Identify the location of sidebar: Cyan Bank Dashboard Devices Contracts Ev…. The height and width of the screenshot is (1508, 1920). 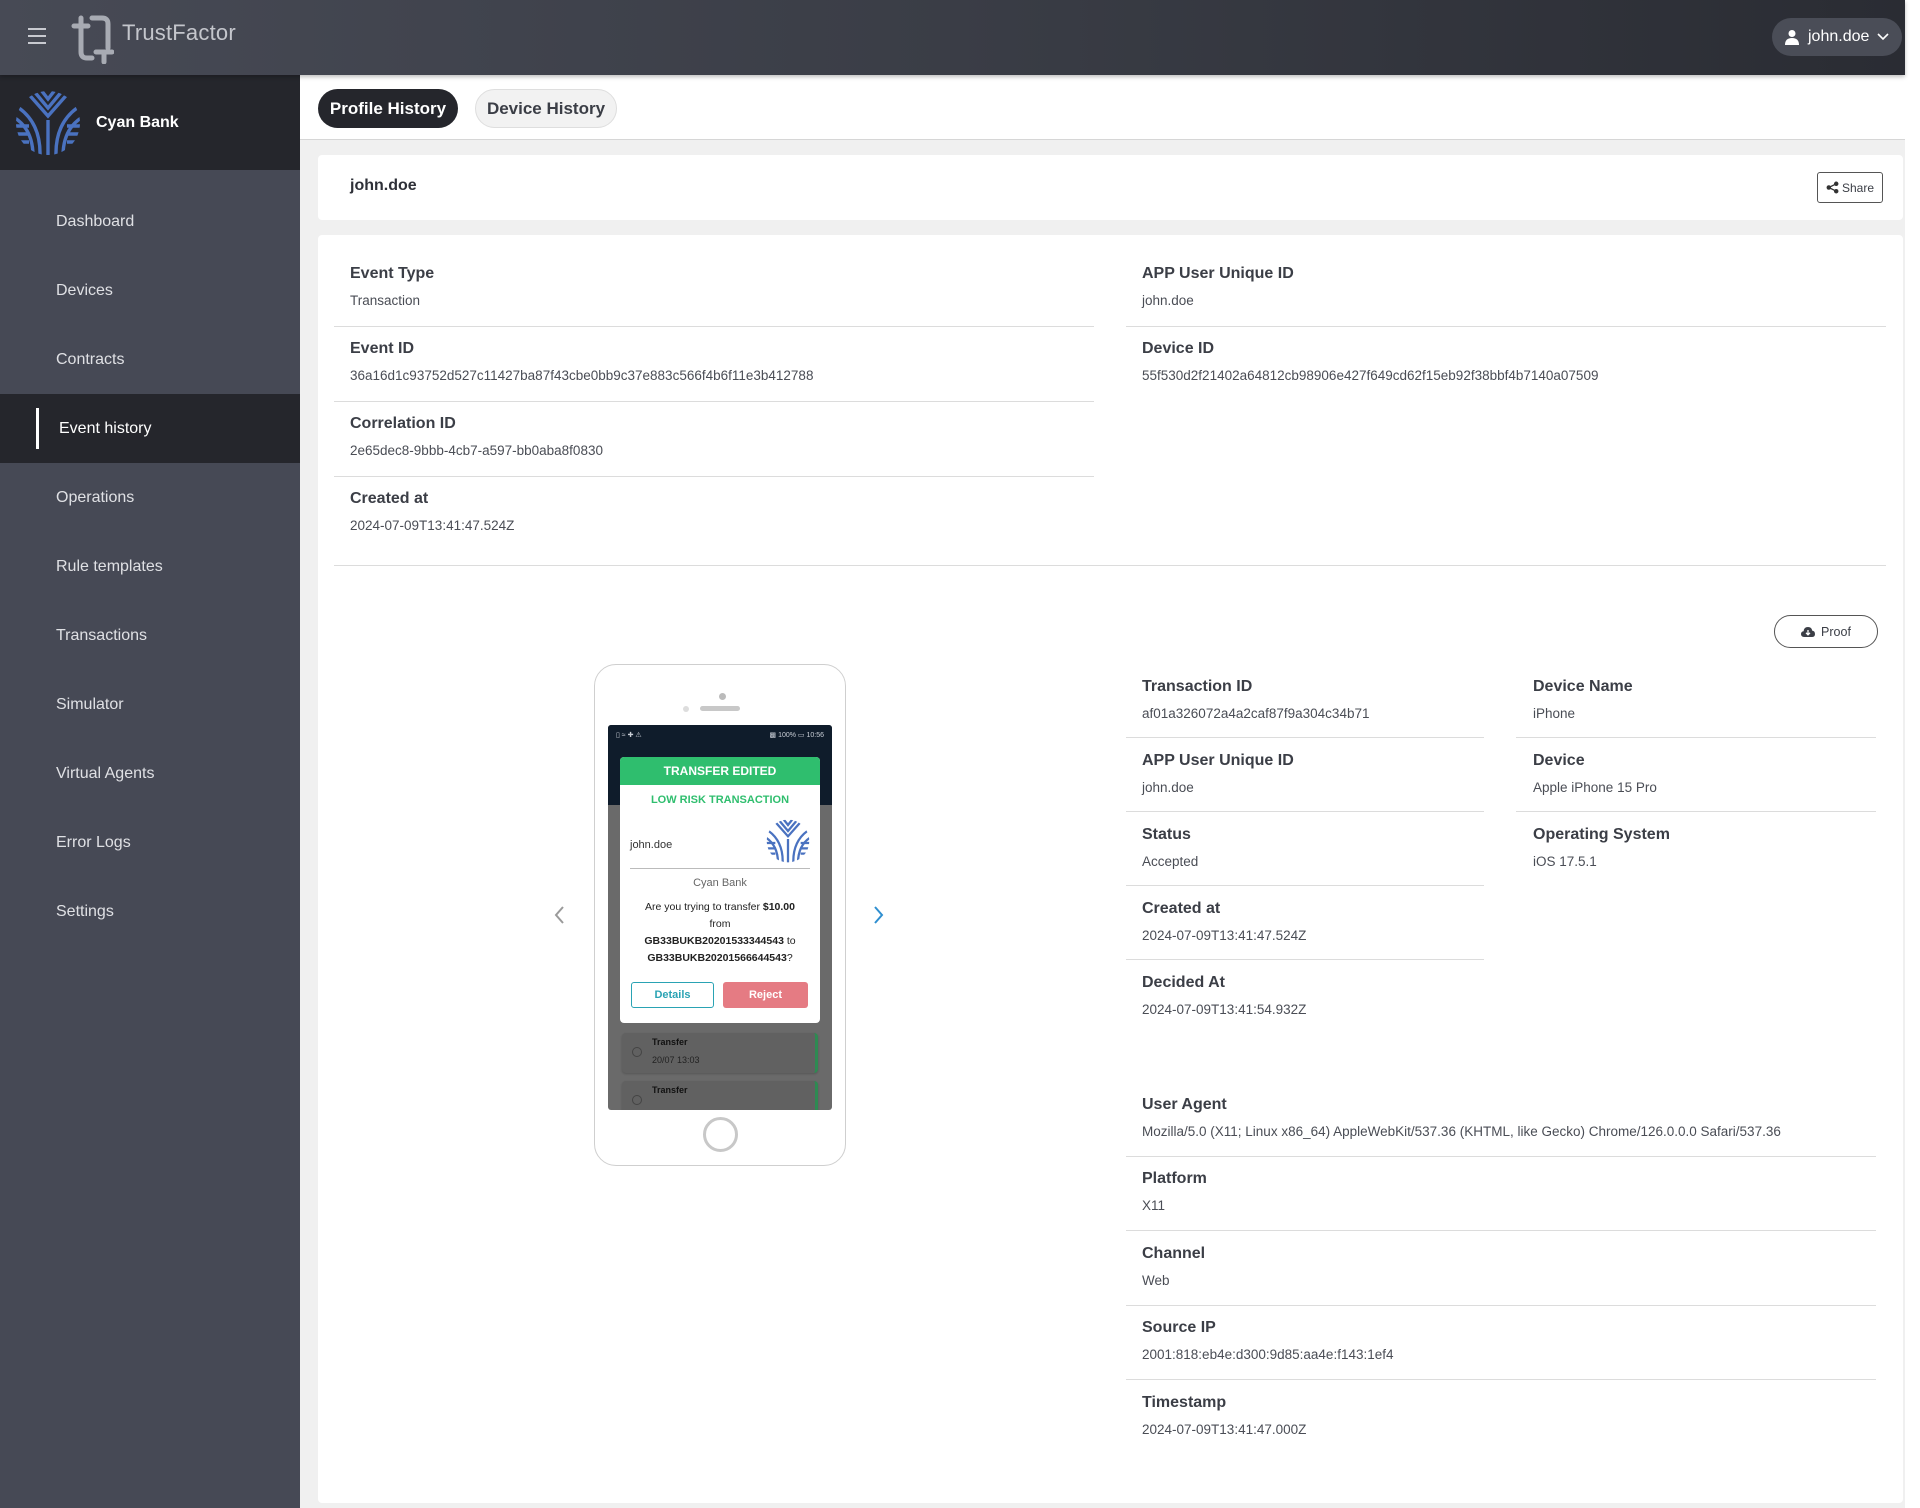
(150, 791).